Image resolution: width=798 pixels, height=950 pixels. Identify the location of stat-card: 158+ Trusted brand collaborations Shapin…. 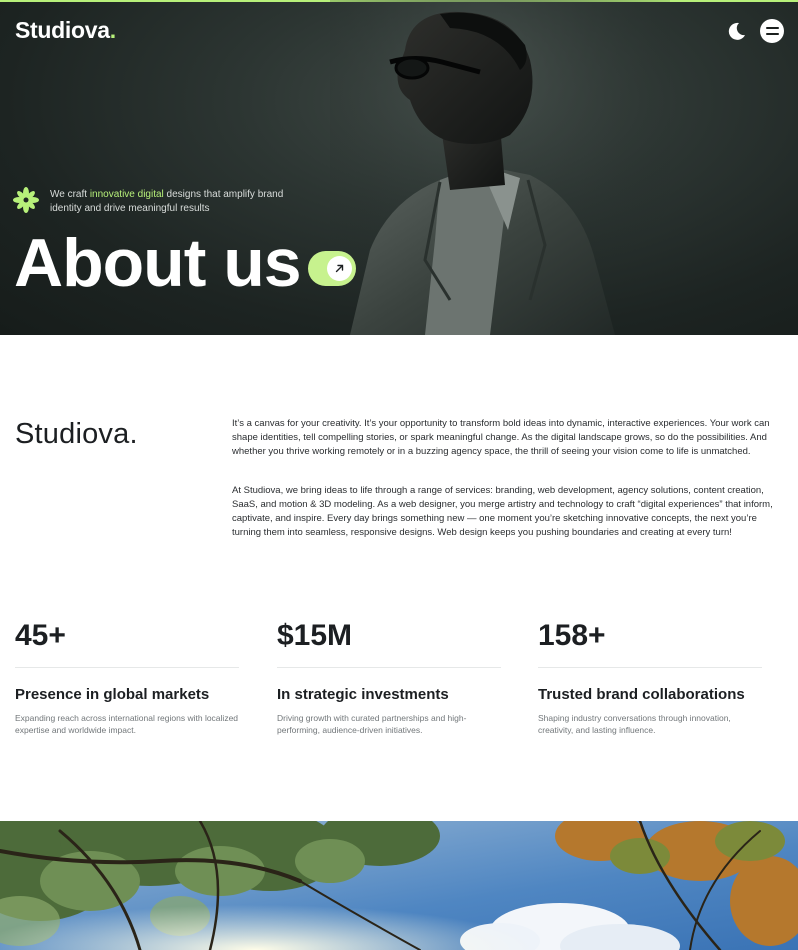
(652, 675).